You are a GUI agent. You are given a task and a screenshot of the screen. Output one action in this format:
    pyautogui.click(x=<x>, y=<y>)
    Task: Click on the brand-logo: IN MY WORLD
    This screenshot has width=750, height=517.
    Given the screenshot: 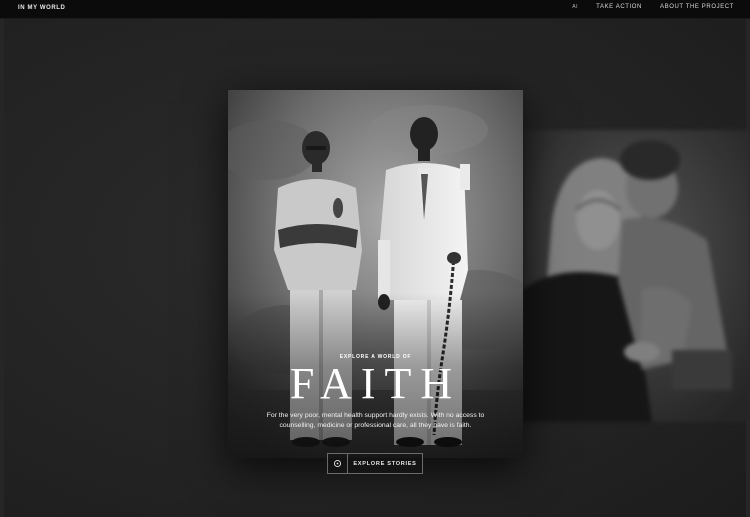 What is the action you would take?
    pyautogui.click(x=42, y=8)
    